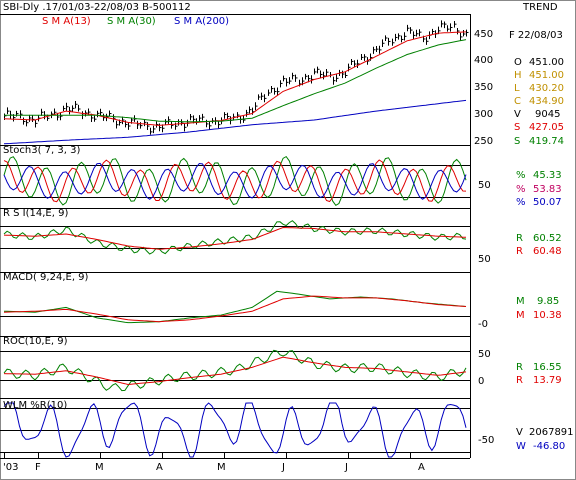 This screenshot has height=480, width=576. What do you see at coordinates (484, 354) in the screenshot?
I see `roc-tick-50: 50` at bounding box center [484, 354].